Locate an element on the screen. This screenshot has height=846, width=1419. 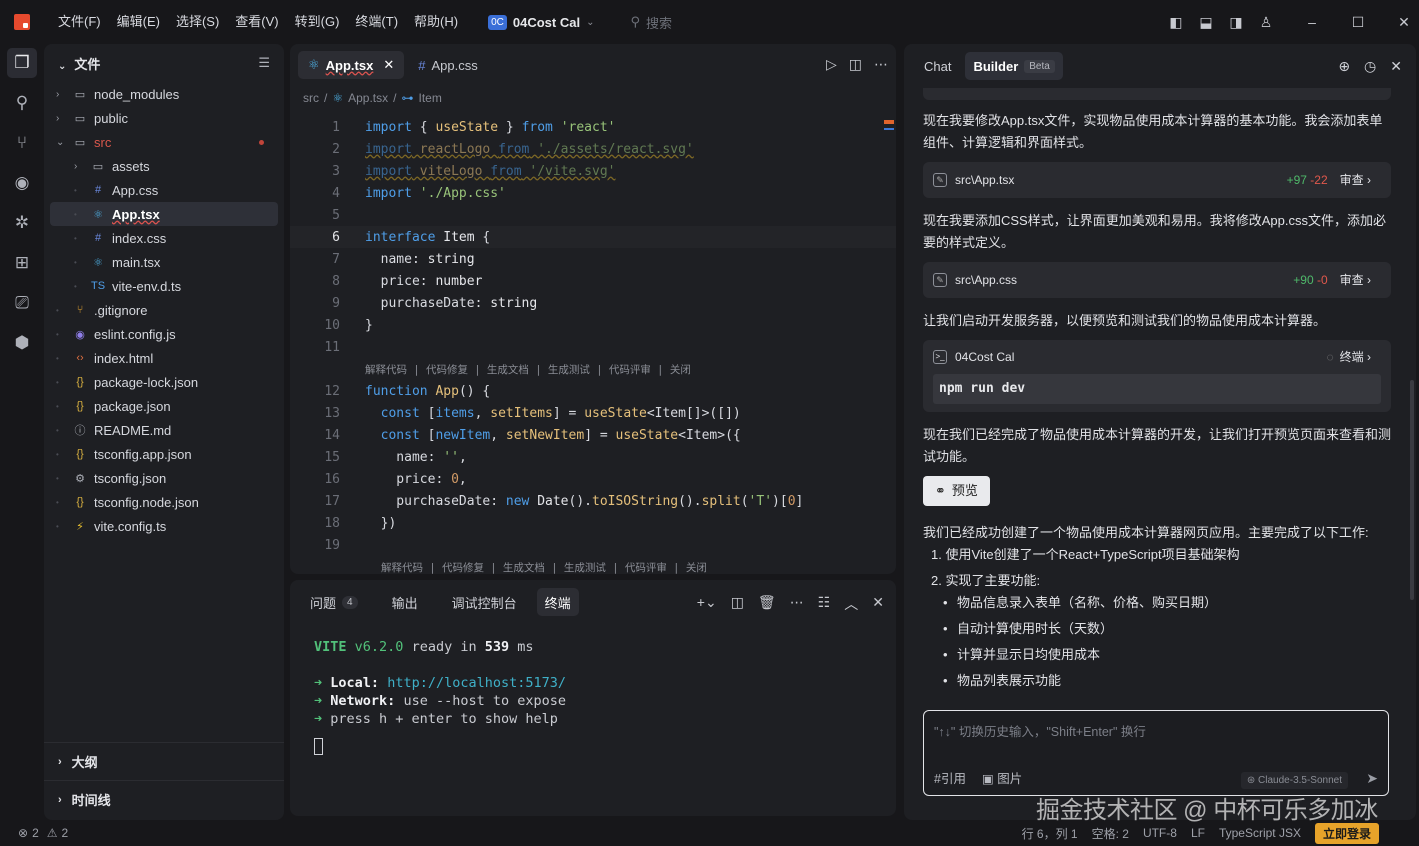
codelens-actions-2: 解释代码 | 代码修复 | 生成文档 | 生成测试 | 代码评审 | 关闭 is located at coordinates (593, 565).